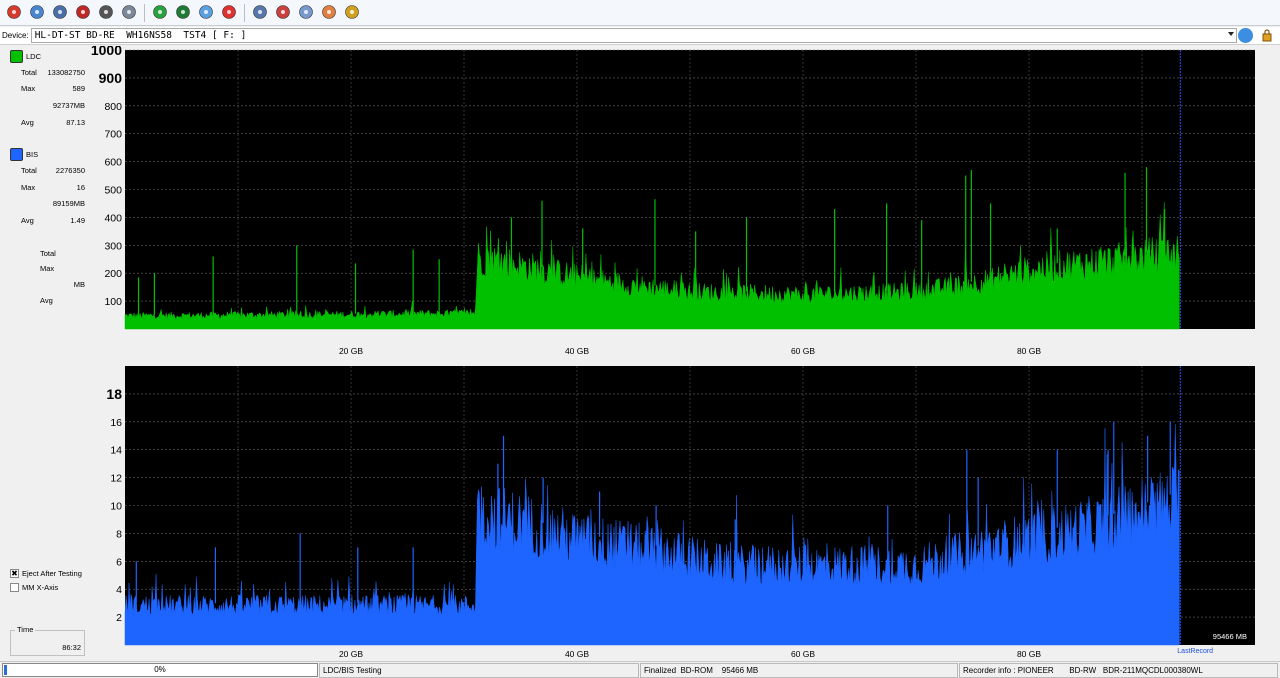 This screenshot has height=678, width=1280. Describe the element at coordinates (1267, 35) in the screenshot. I see `lock-icon` at that location.